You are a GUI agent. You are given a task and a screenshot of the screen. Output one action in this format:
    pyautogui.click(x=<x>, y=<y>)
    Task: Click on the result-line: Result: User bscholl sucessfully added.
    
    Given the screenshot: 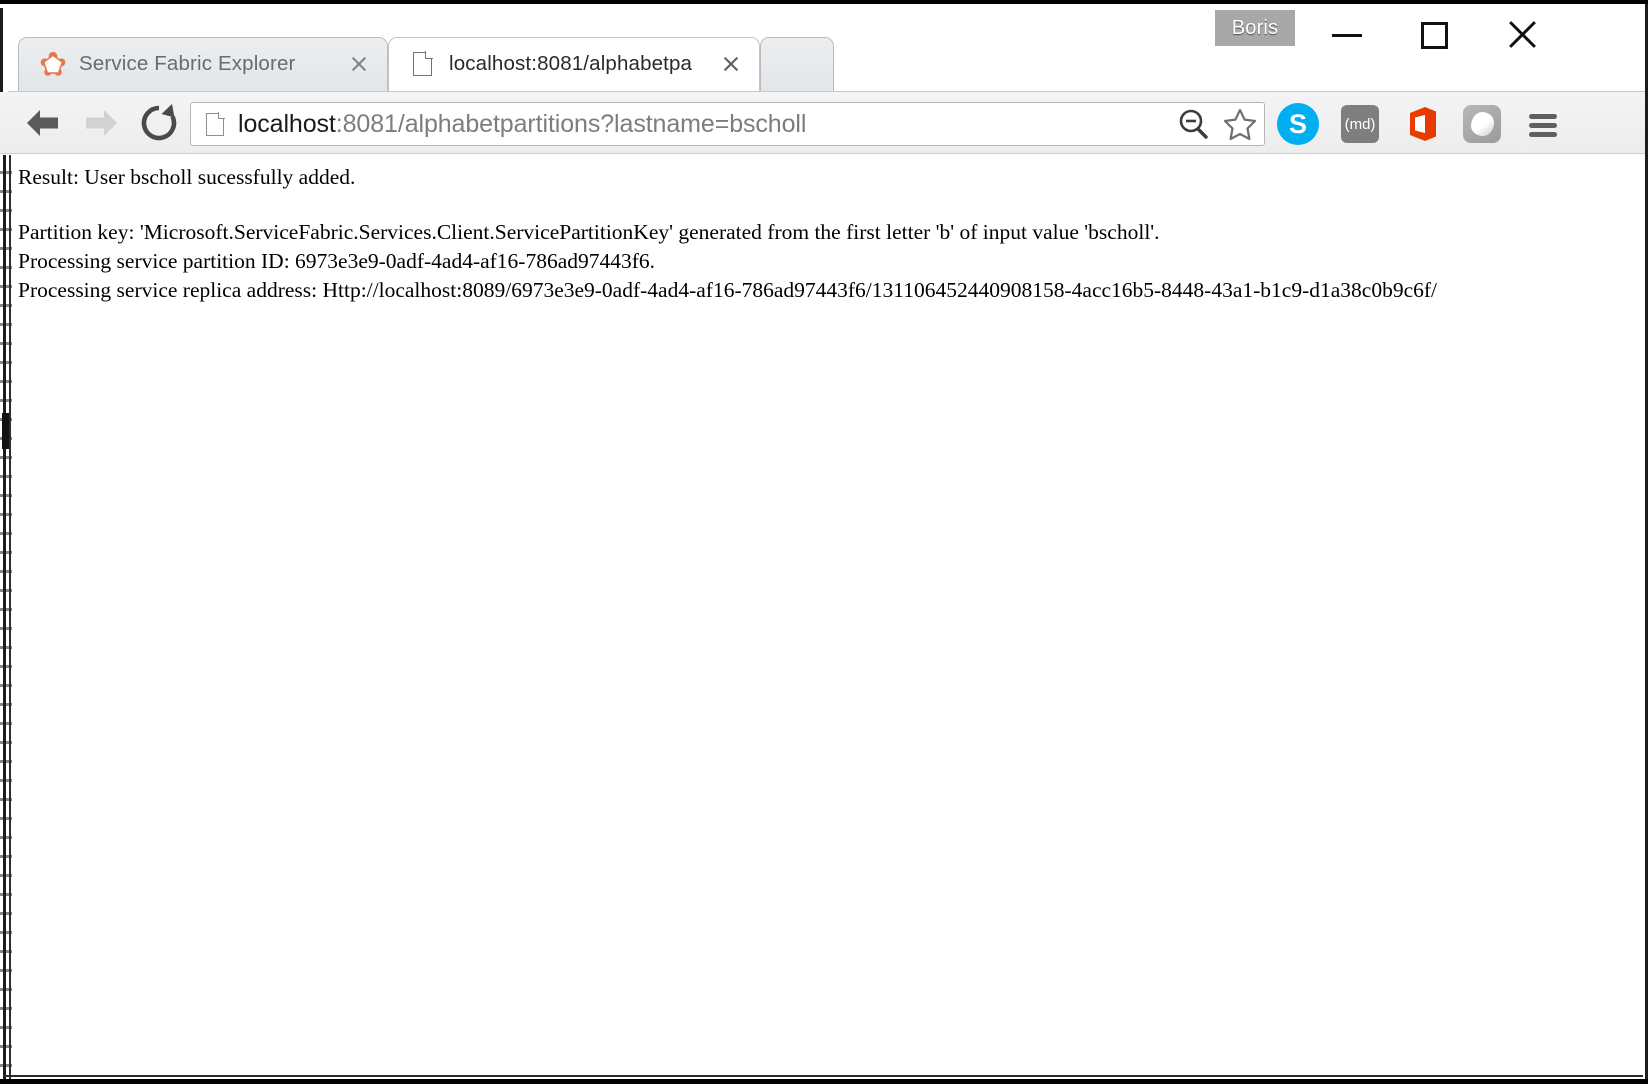 What is the action you would take?
    pyautogui.click(x=187, y=177)
    